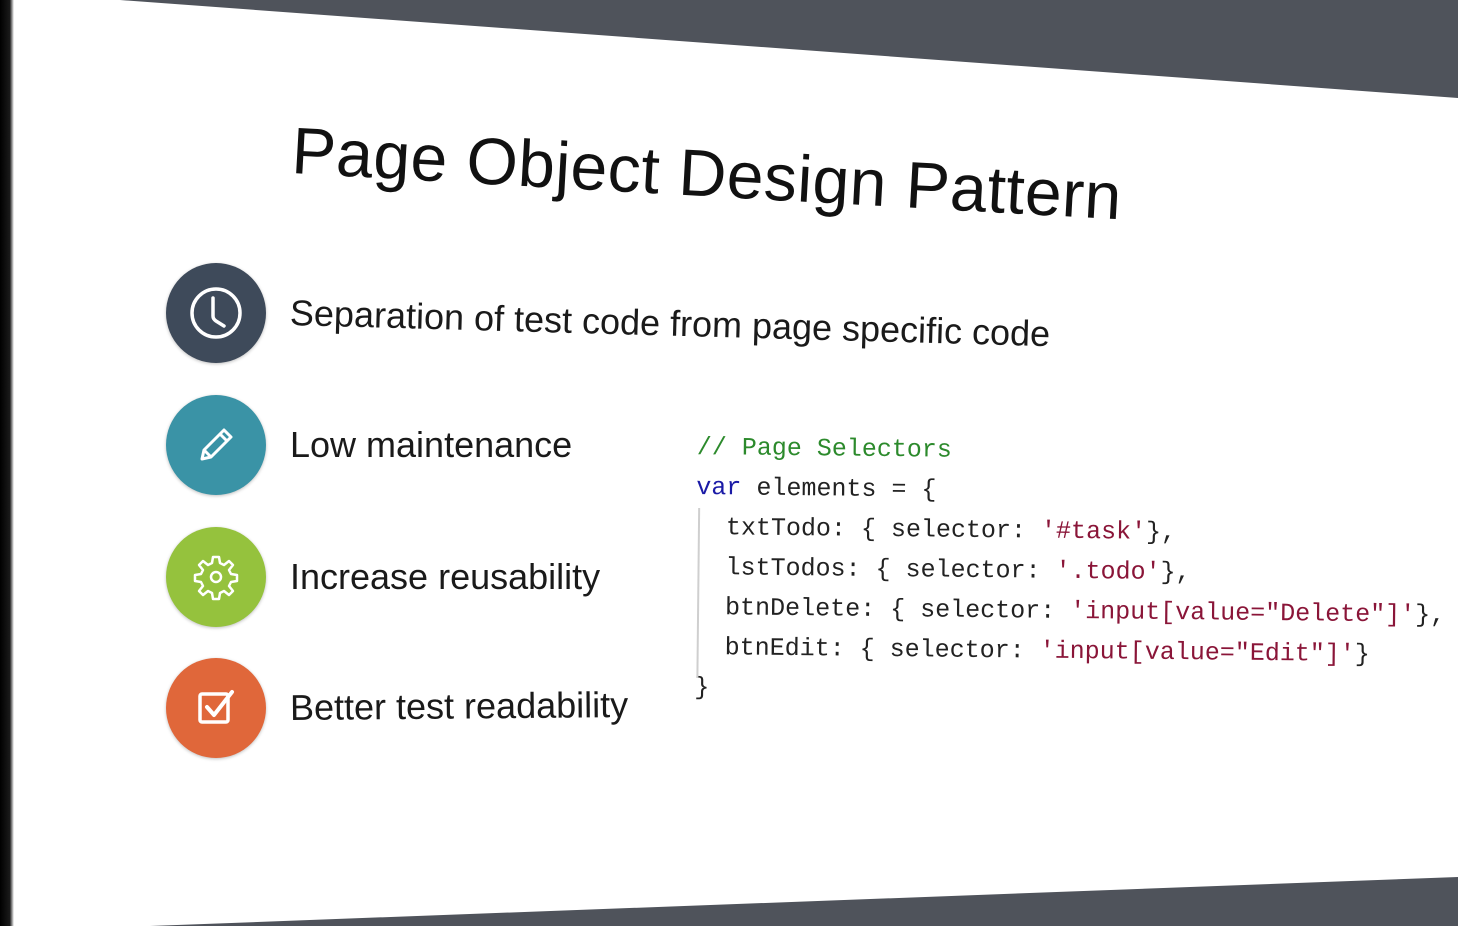 Image resolution: width=1458 pixels, height=926 pixels. What do you see at coordinates (868, 529) in the screenshot?
I see `code-key: txtTodo: { selector:` at bounding box center [868, 529].